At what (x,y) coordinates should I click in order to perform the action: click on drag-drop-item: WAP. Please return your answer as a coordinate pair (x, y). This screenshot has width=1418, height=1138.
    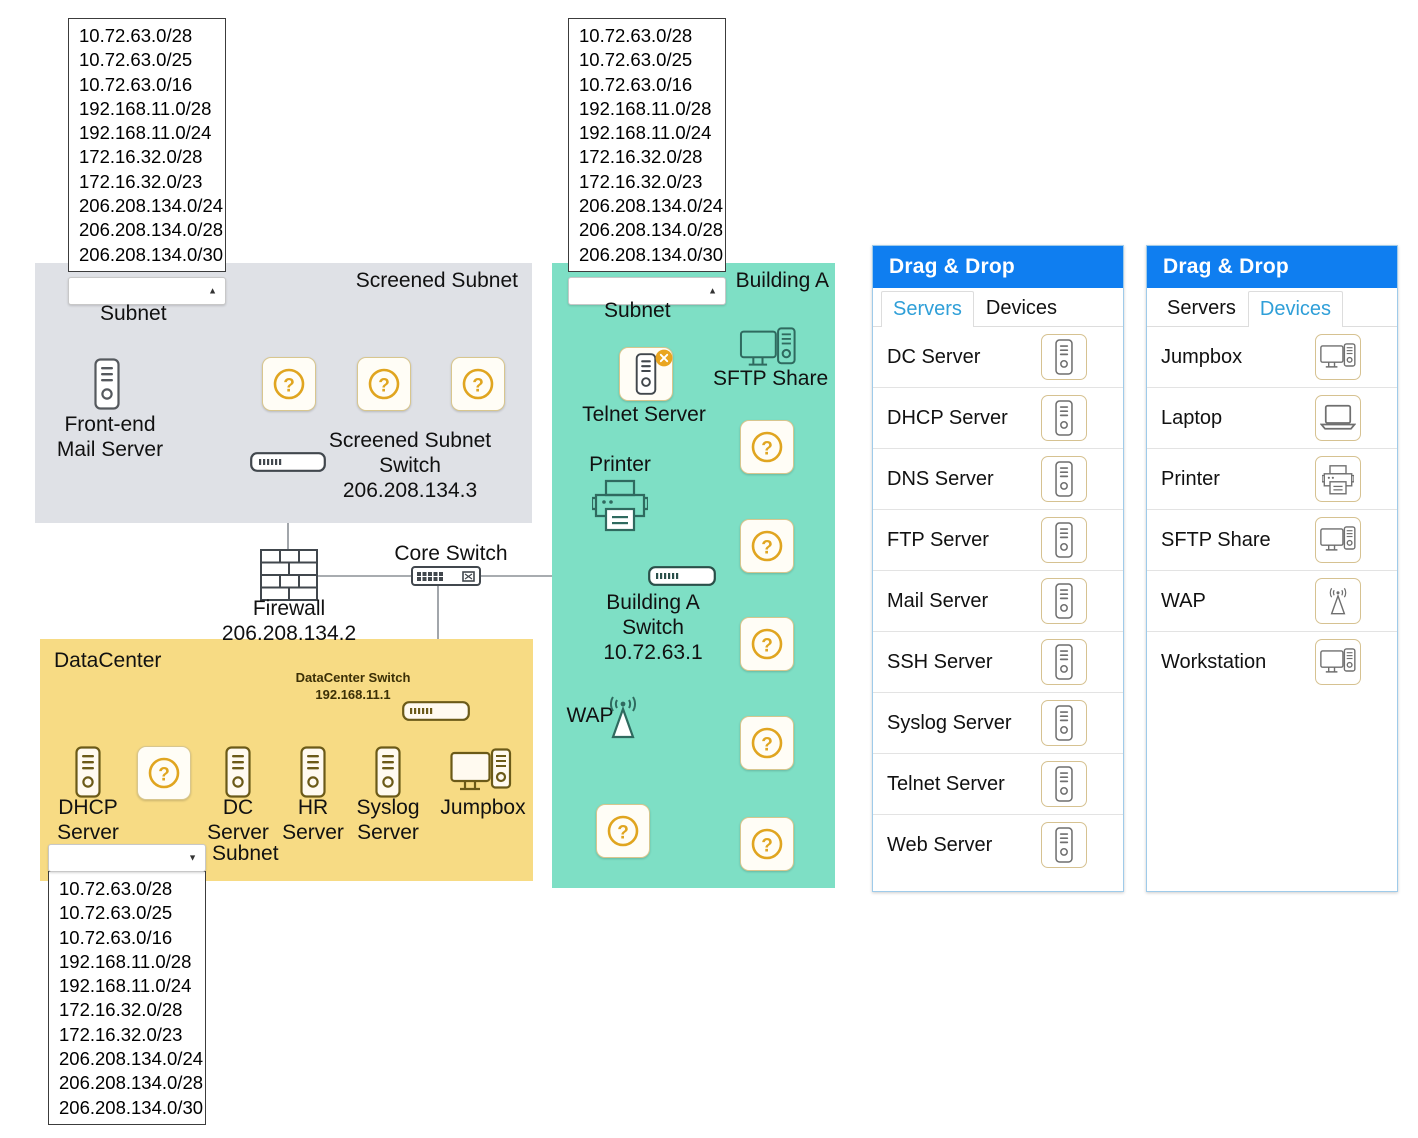
    Looking at the image, I should click on (1272, 601).